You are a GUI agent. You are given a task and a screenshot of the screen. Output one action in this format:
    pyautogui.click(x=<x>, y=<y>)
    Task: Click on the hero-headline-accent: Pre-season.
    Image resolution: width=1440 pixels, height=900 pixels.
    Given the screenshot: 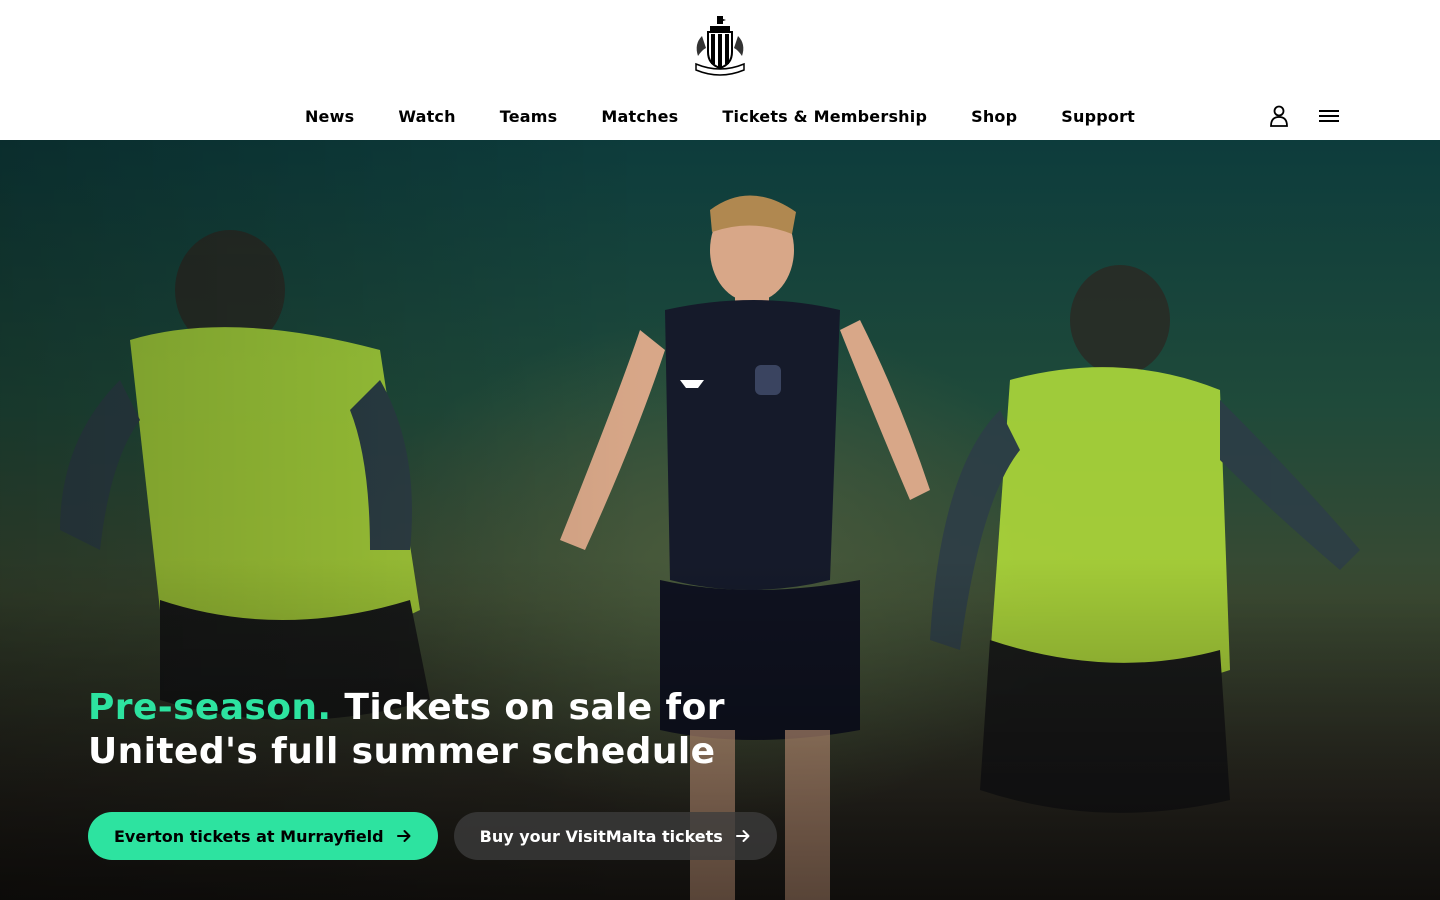 What is the action you would take?
    pyautogui.click(x=210, y=707)
    